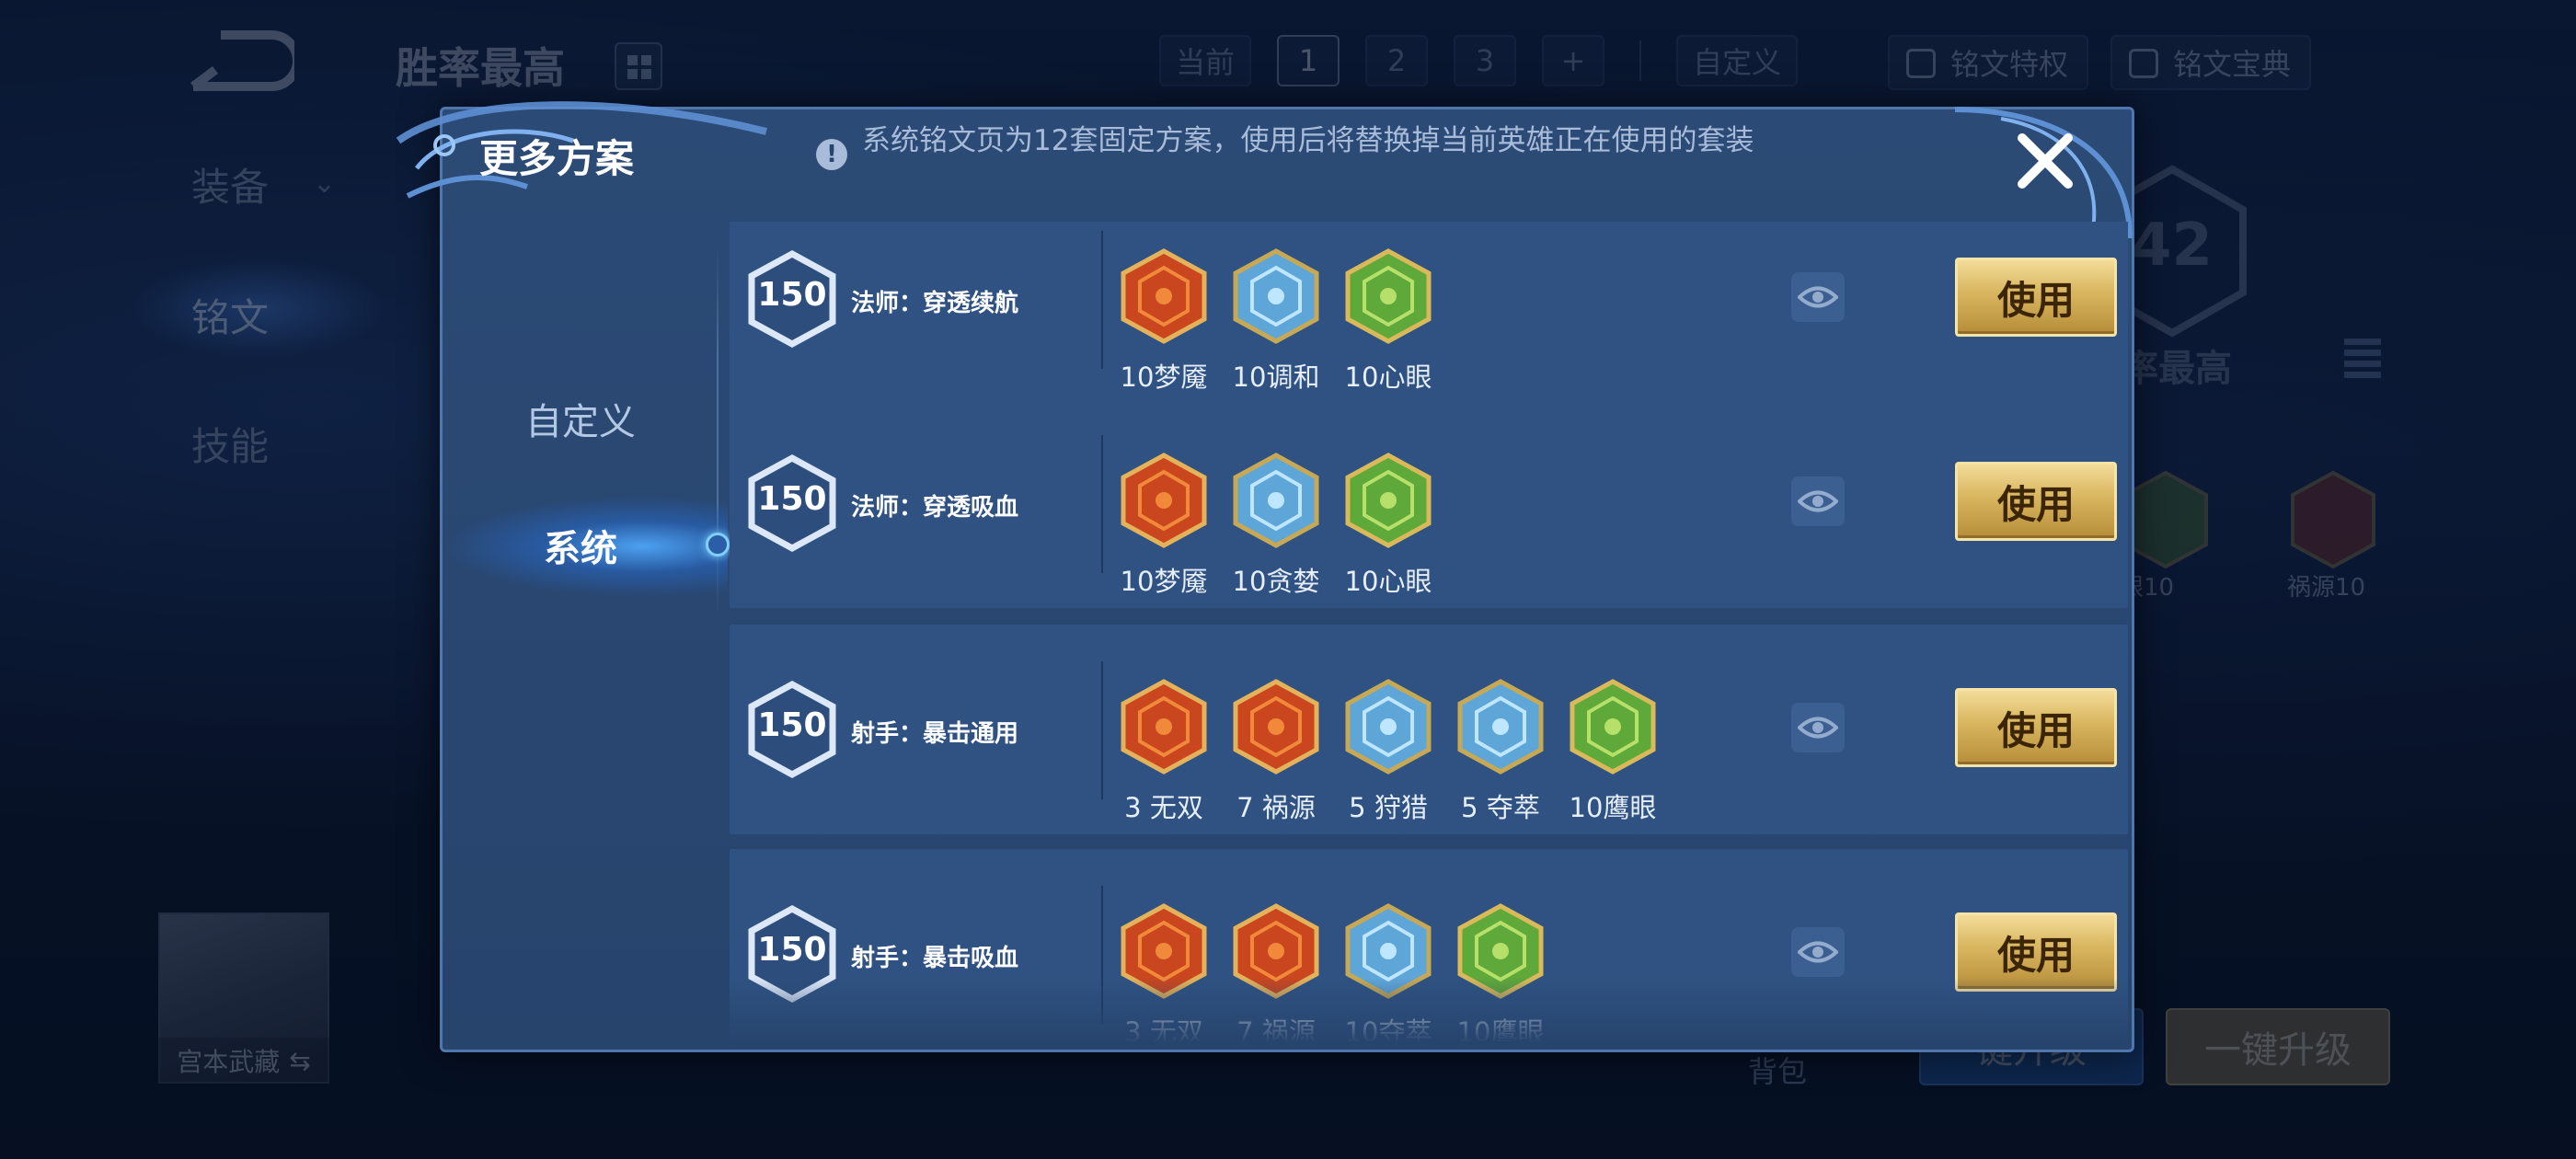 The height and width of the screenshot is (1159, 2576). What do you see at coordinates (1613, 807) in the screenshot?
I see `rune-label: 10鹰眼` at bounding box center [1613, 807].